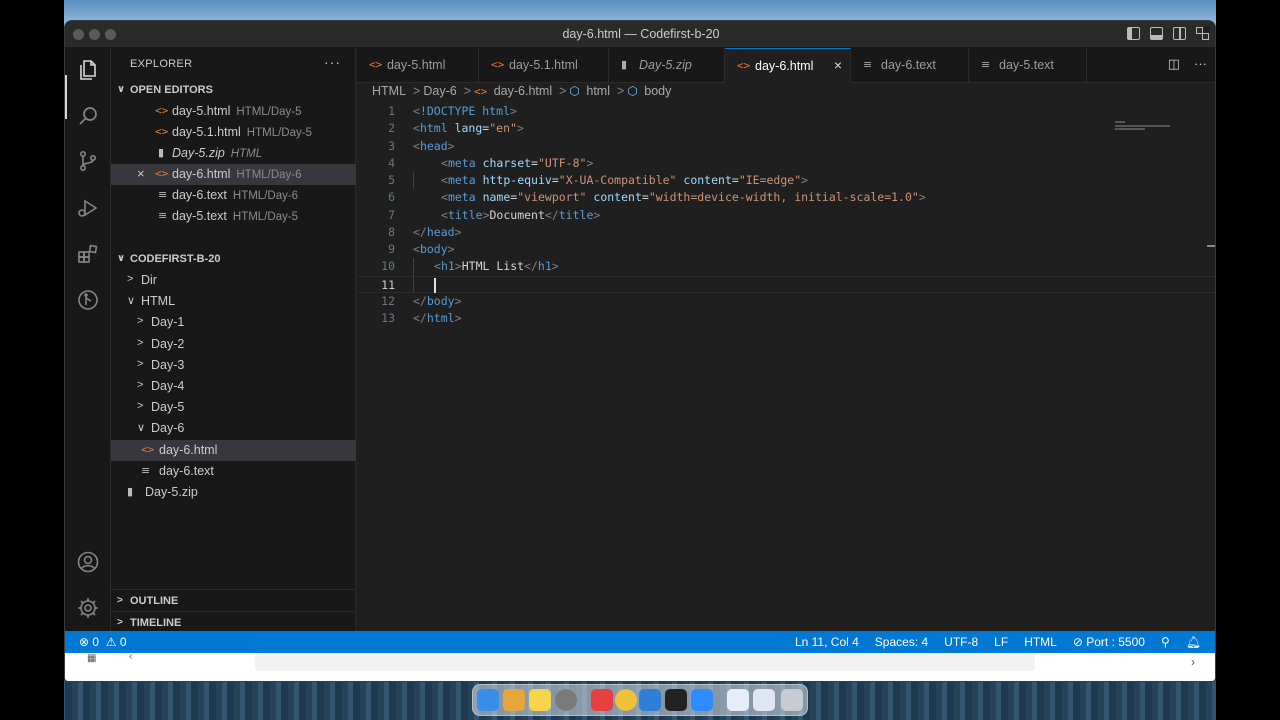  Describe the element at coordinates (523, 91) in the screenshot. I see `breadcrumb-item: day-6.html` at that location.